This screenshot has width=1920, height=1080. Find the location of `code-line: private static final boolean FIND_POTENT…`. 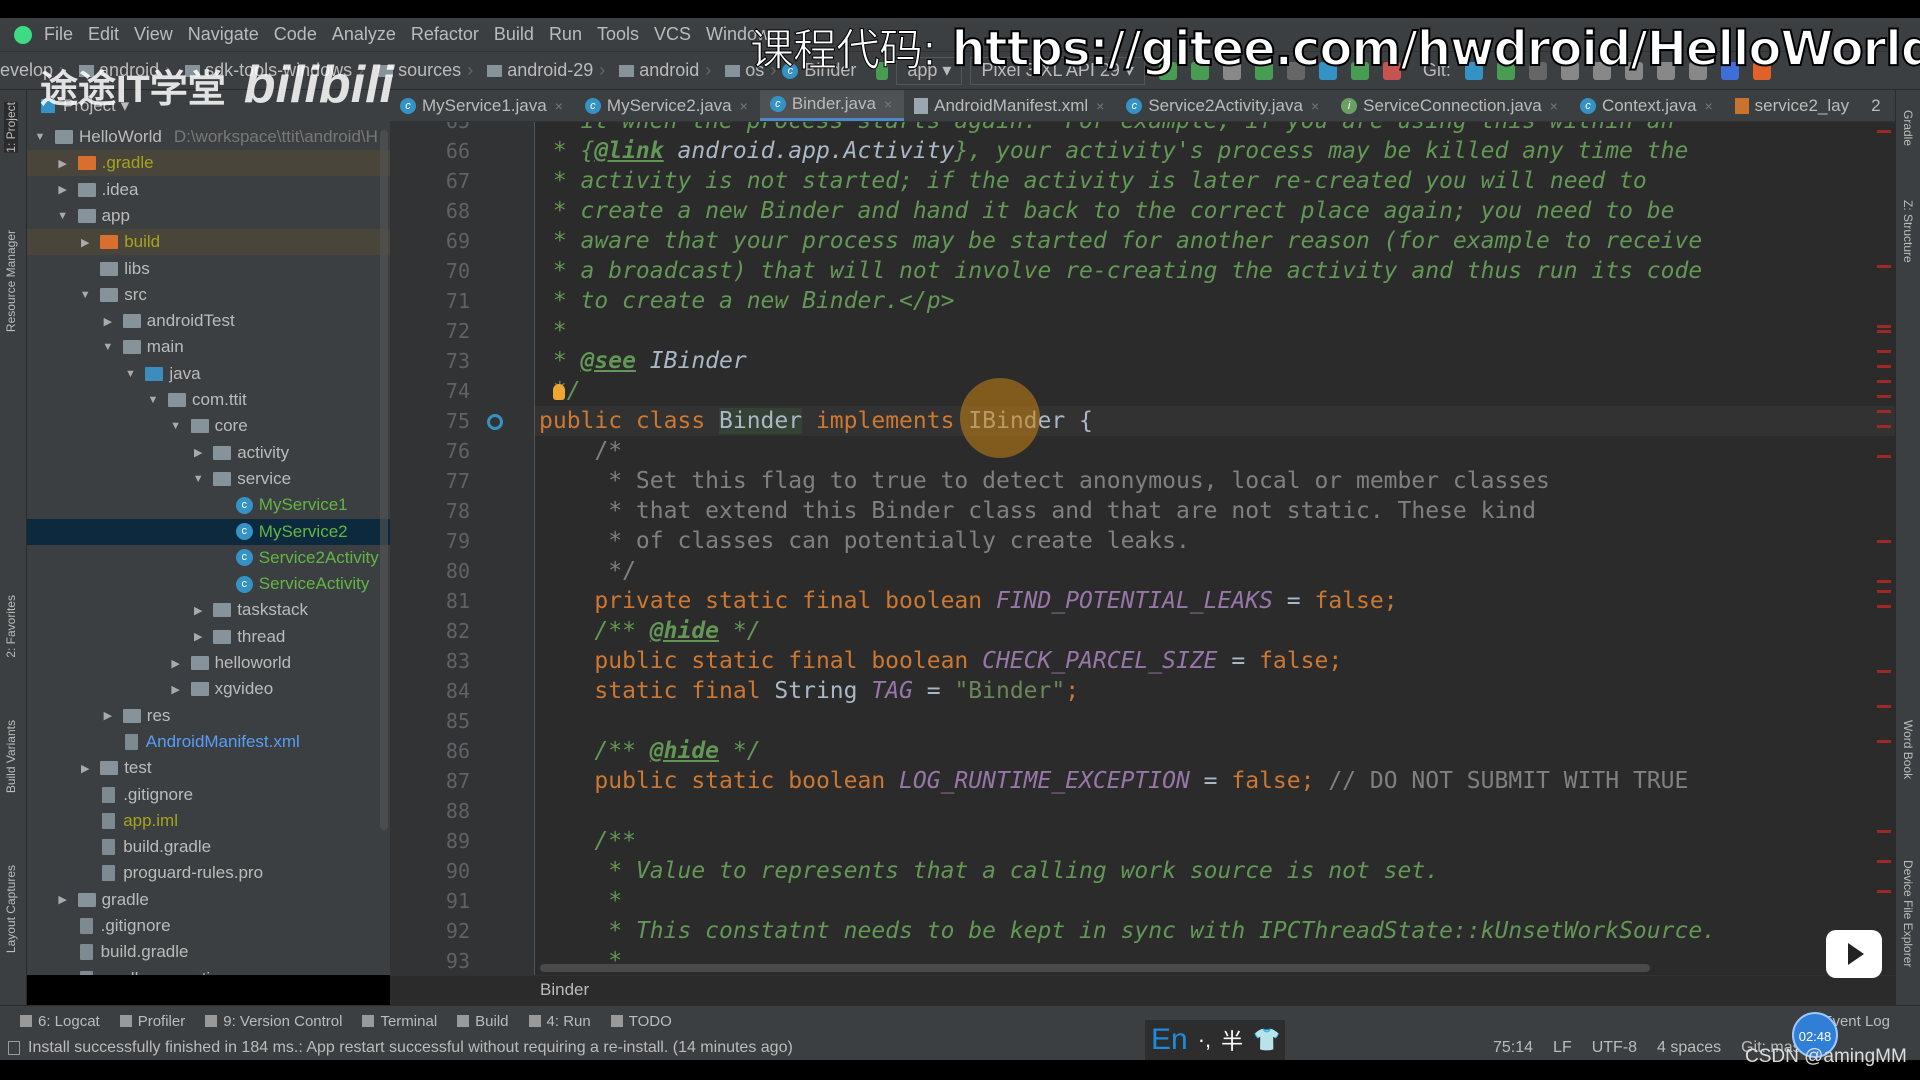

code-line: private static final boolean FIND_POTENT… is located at coordinates (968, 601).